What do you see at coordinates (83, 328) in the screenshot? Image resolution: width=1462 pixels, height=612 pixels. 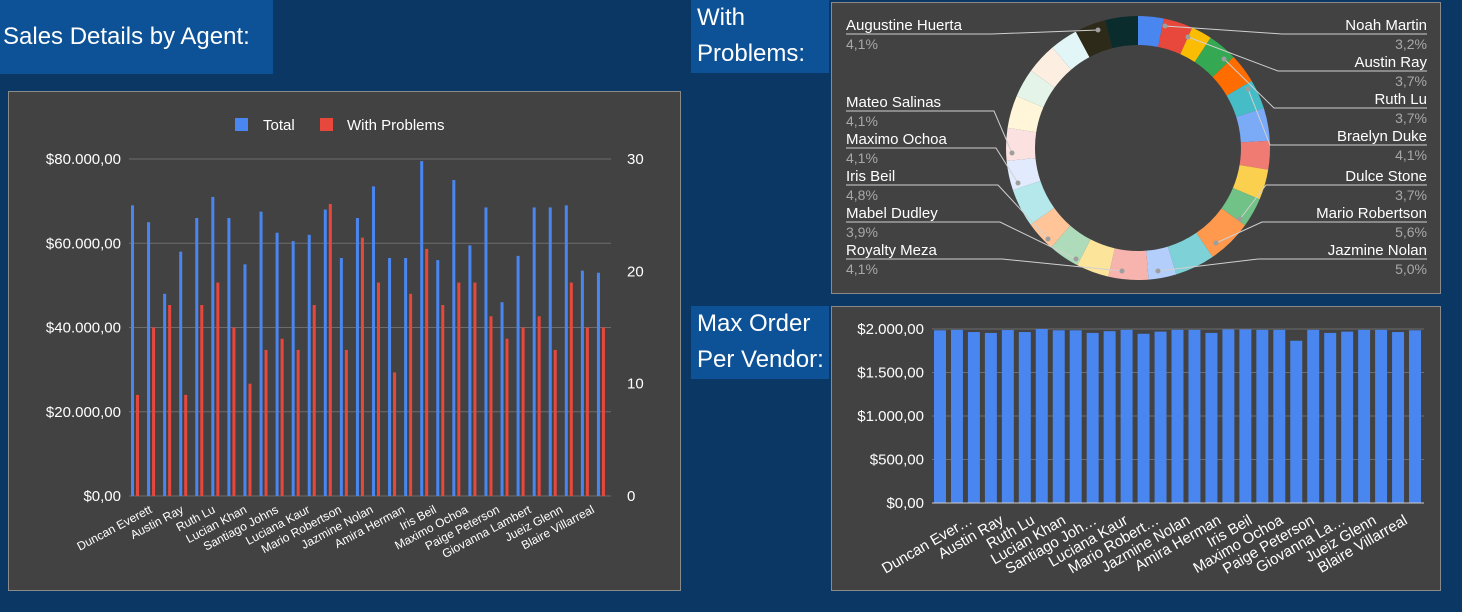 I see `left-axis-tick-label: $40.000,00` at bounding box center [83, 328].